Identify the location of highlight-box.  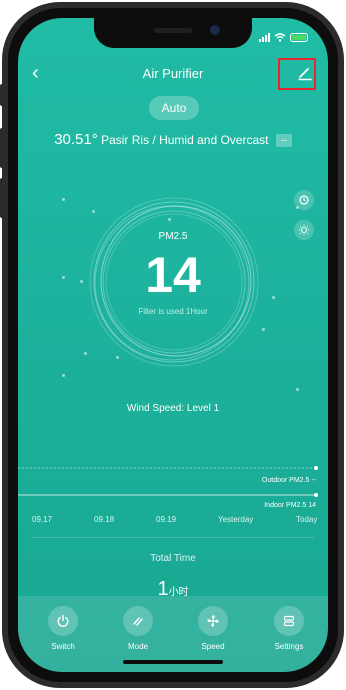
(297, 74).